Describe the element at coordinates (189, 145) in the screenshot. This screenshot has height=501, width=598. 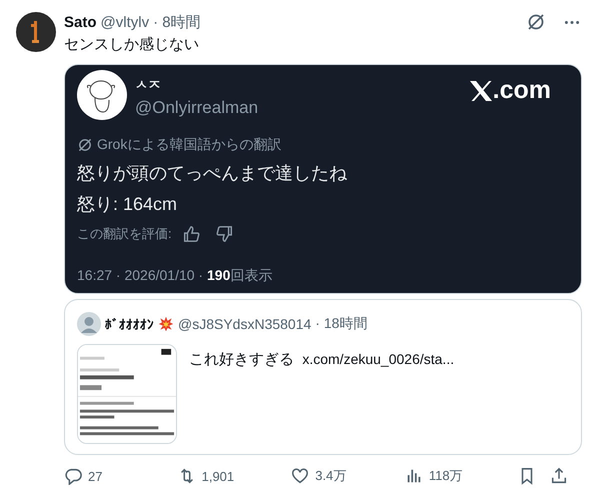
I see `translation-label: Grokによる韓国語からの翻訳` at that location.